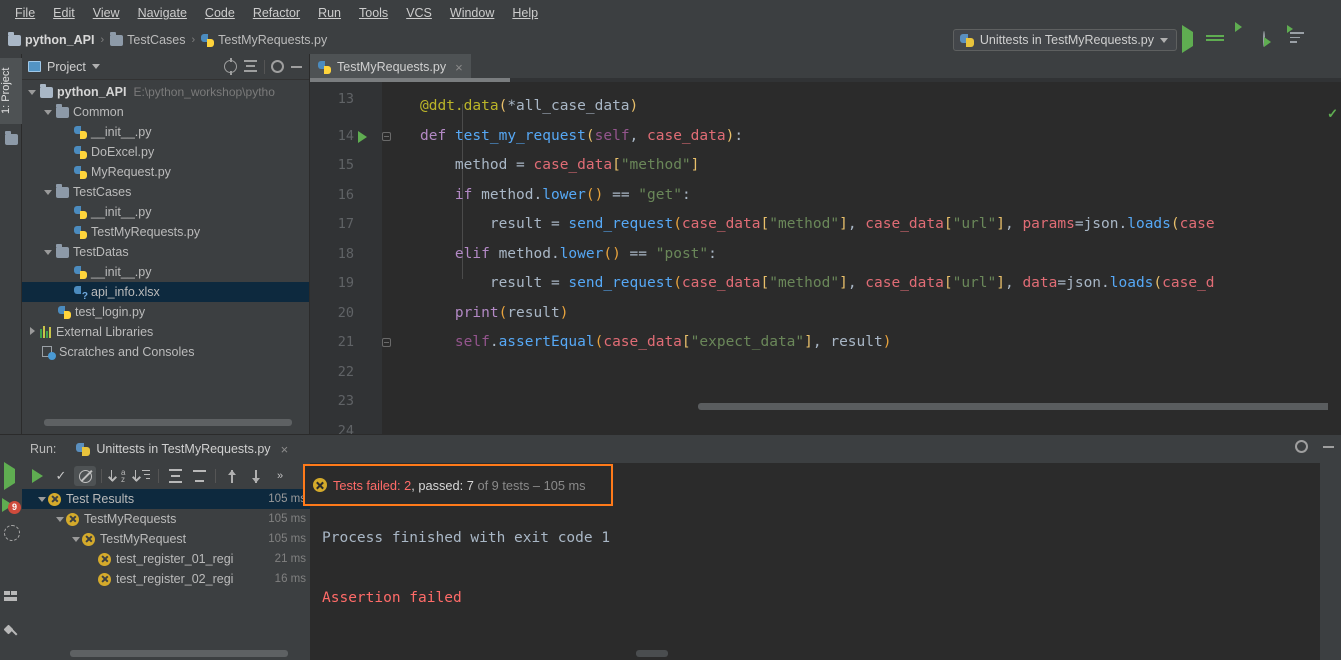 Image resolution: width=1341 pixels, height=660 pixels. What do you see at coordinates (166, 579) in the screenshot?
I see `test-row-test-register-02: test_register_02_regi 16 ms` at bounding box center [166, 579].